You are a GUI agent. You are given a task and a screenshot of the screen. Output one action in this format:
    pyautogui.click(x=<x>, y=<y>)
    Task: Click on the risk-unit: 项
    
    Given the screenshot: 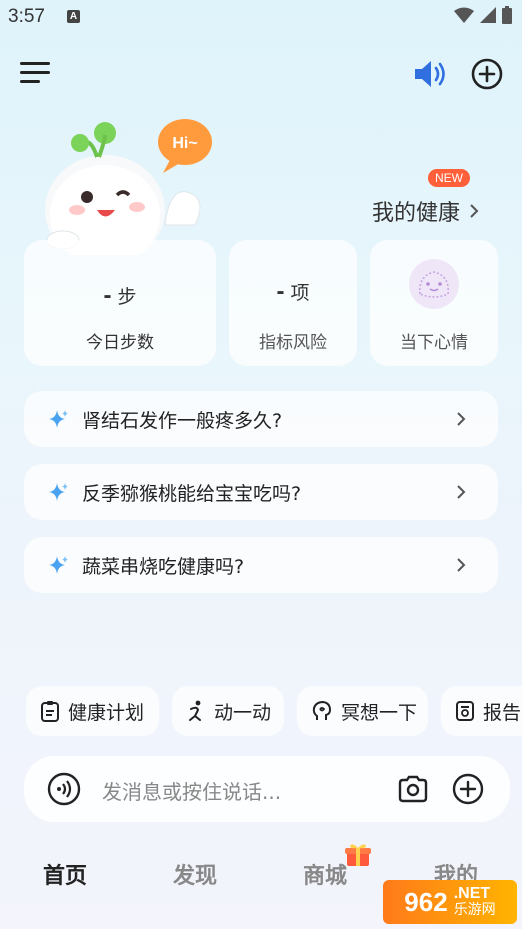 What is the action you would take?
    pyautogui.click(x=300, y=293)
    